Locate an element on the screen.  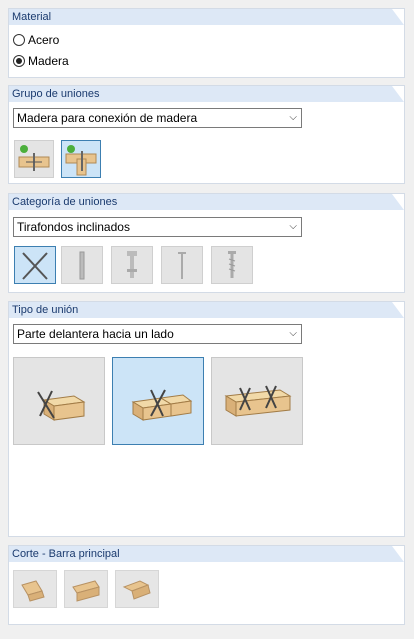
grupo-select-value: Madera para conexión de madera is located at coordinates (107, 118).